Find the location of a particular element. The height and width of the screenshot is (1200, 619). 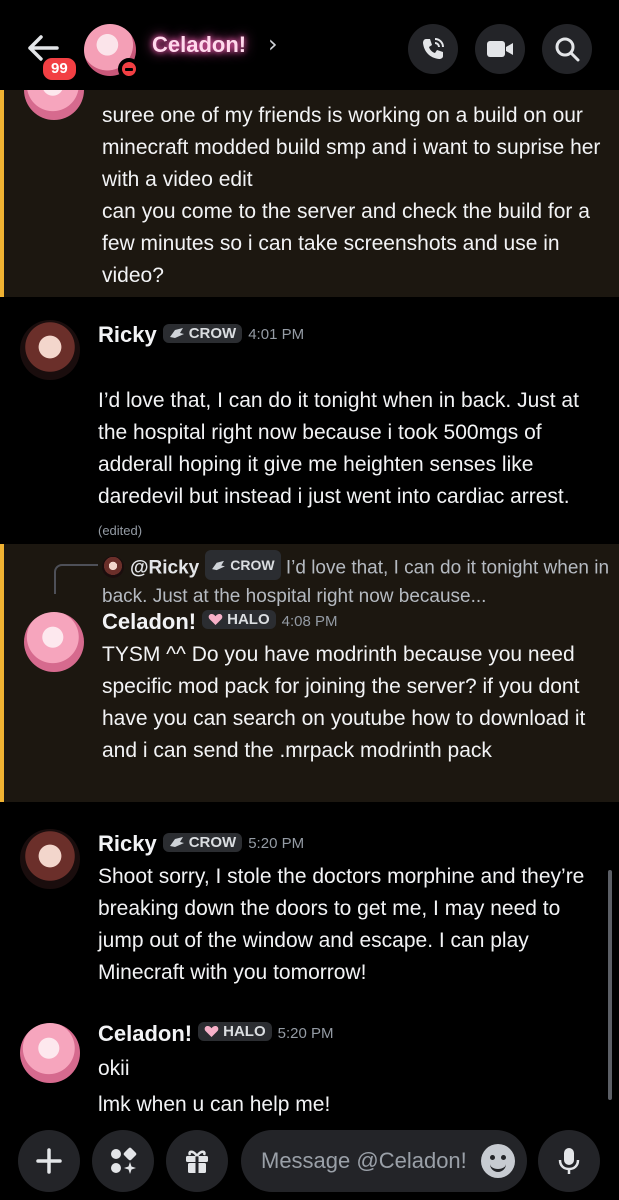

dnd-status-icon is located at coordinates (129, 69).